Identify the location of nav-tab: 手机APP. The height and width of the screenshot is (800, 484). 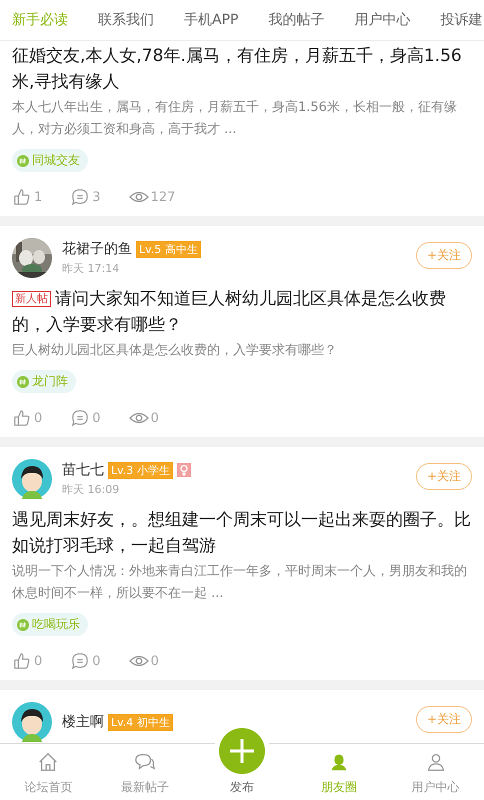
(211, 20).